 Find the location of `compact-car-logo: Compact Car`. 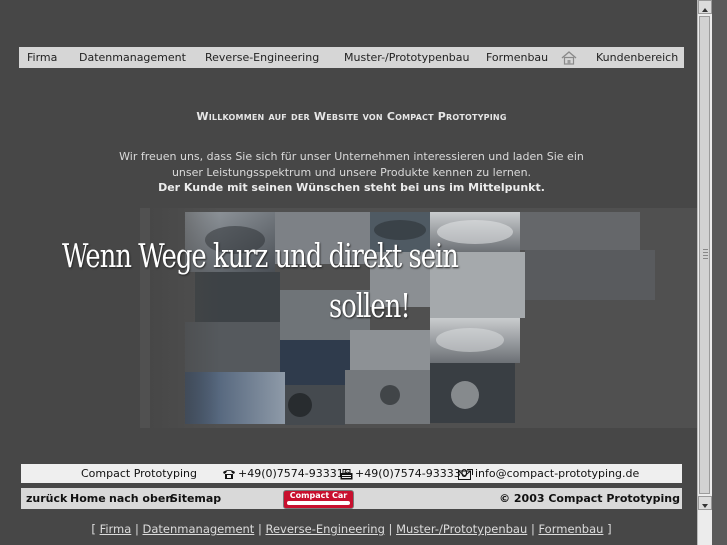

compact-car-logo: Compact Car is located at coordinates (318, 499).